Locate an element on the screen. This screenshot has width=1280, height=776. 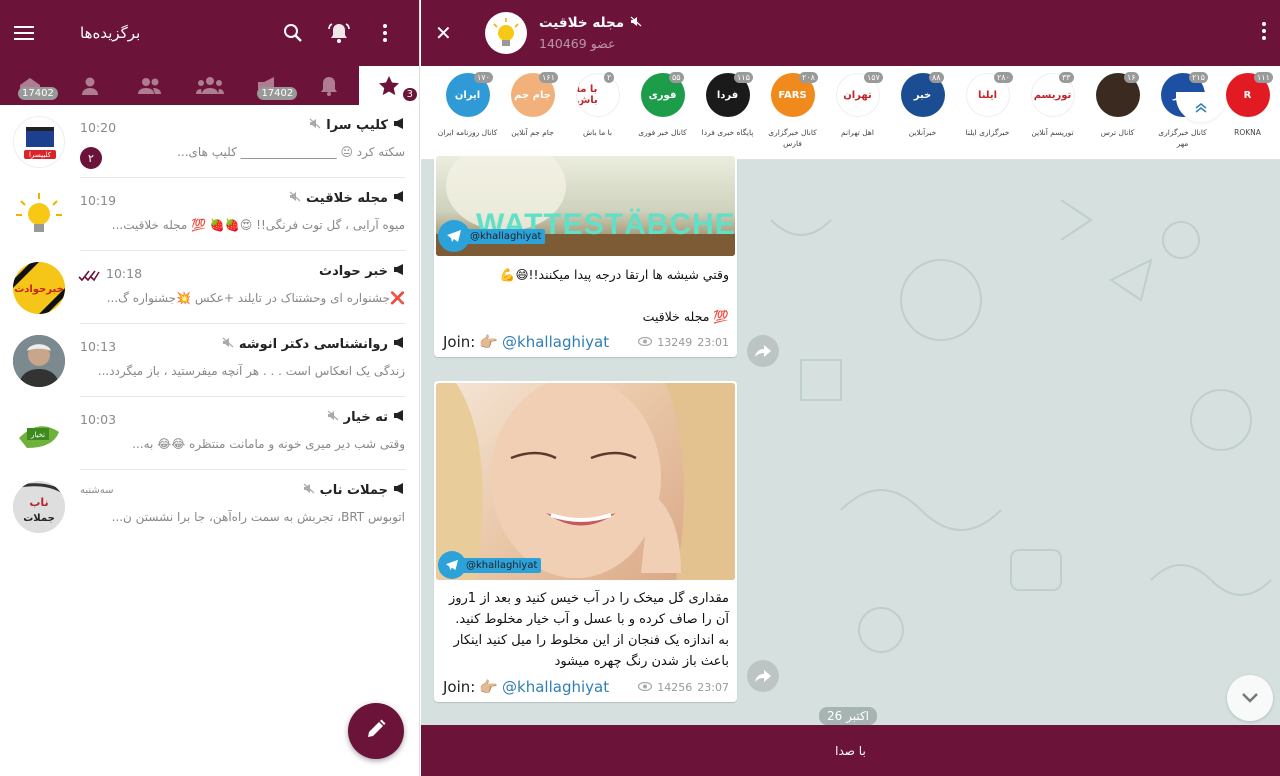
channel-strip-item: ایلنا۲۸۰خبرگزاری ایلنا is located at coordinates (987, 112).